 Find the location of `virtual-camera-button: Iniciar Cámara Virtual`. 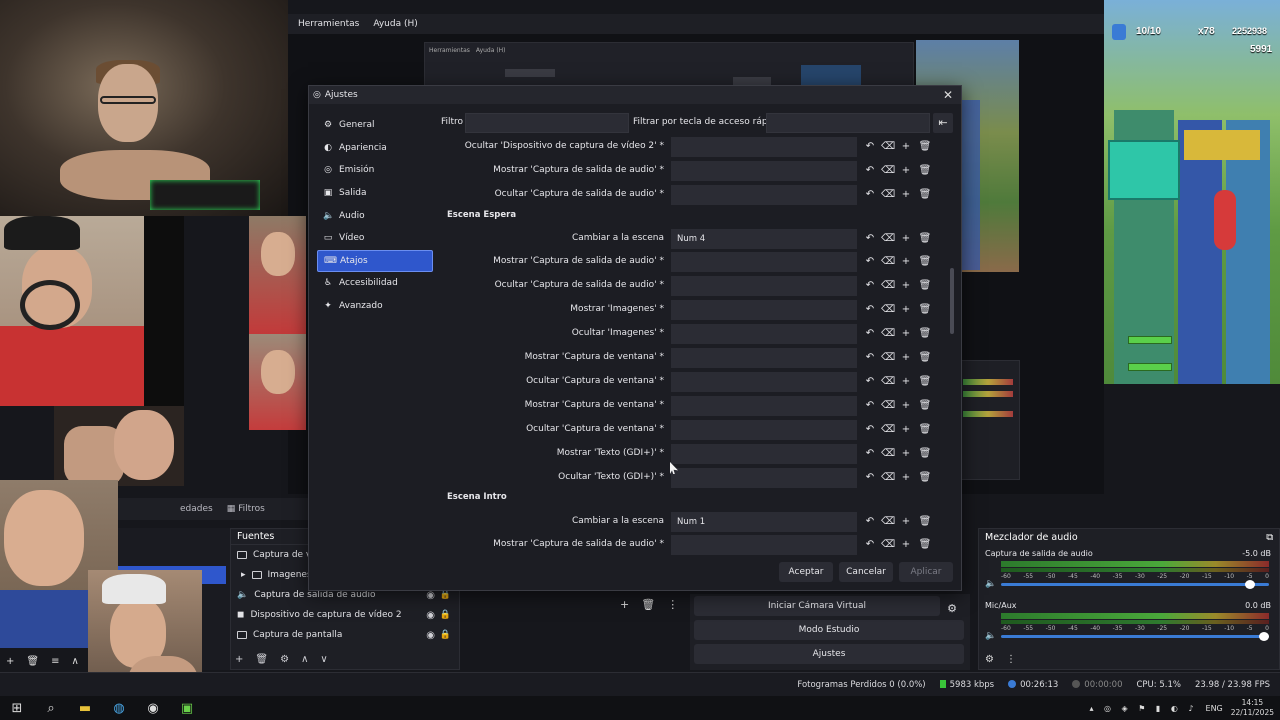

virtual-camera-button: Iniciar Cámara Virtual is located at coordinates (817, 606).